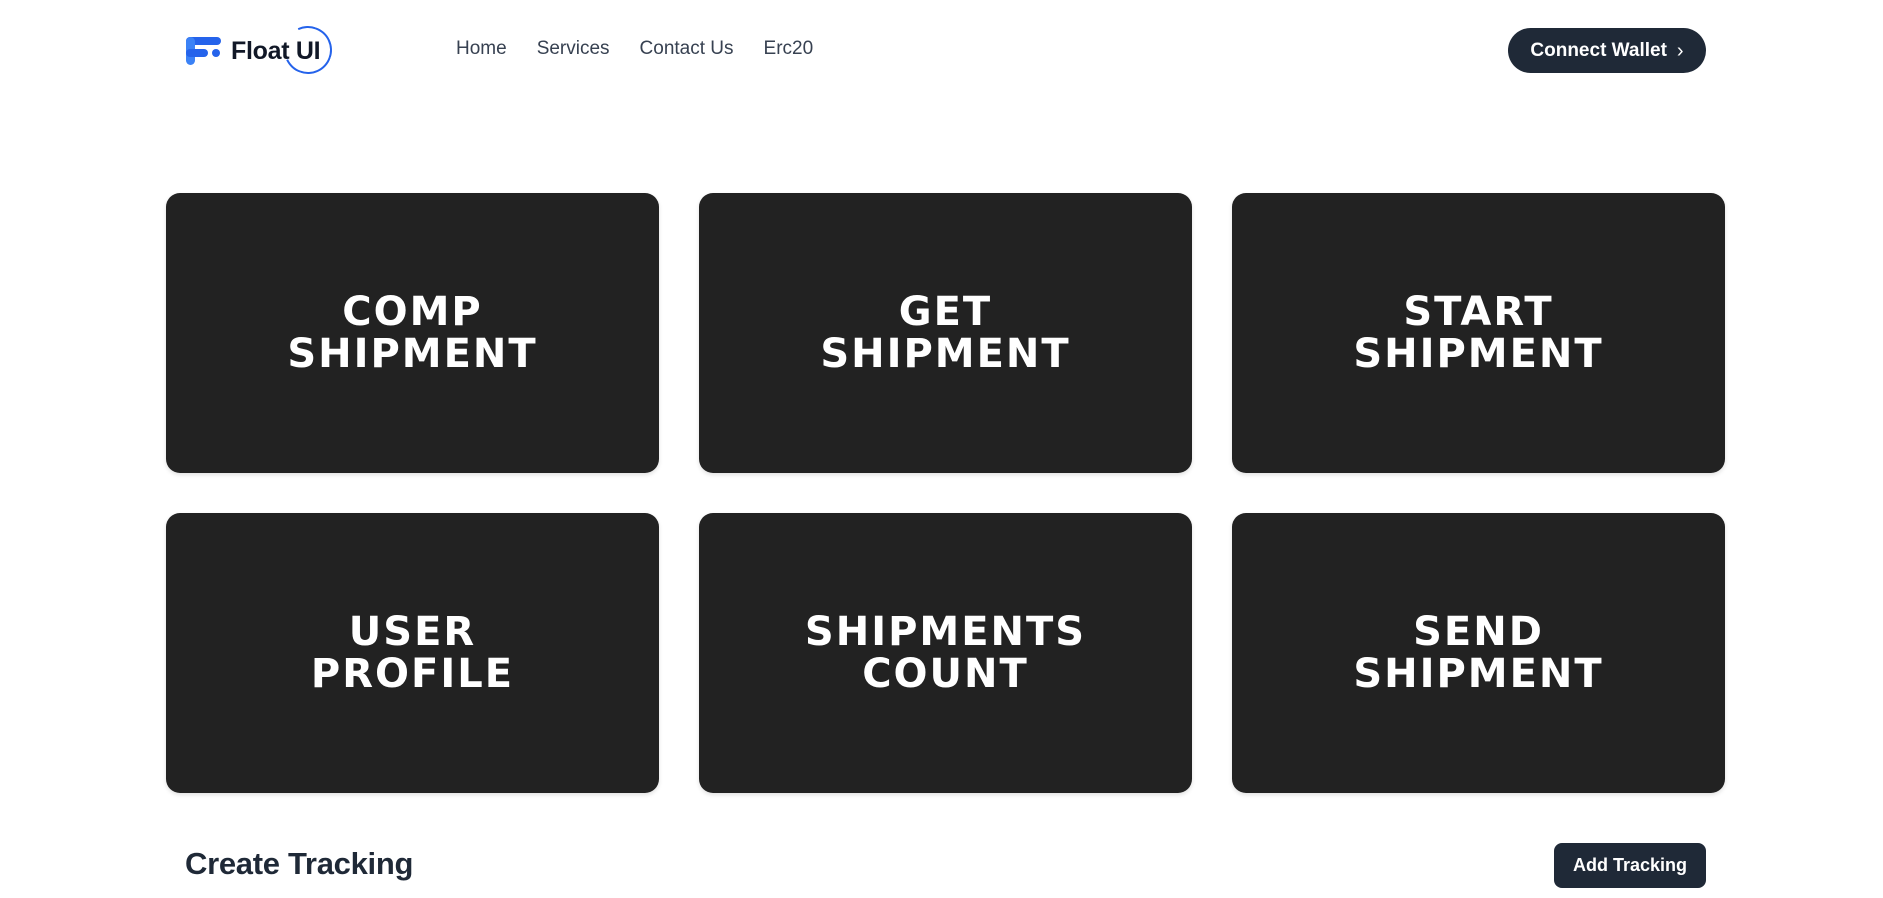  I want to click on logo: Float UI, so click(262, 49).